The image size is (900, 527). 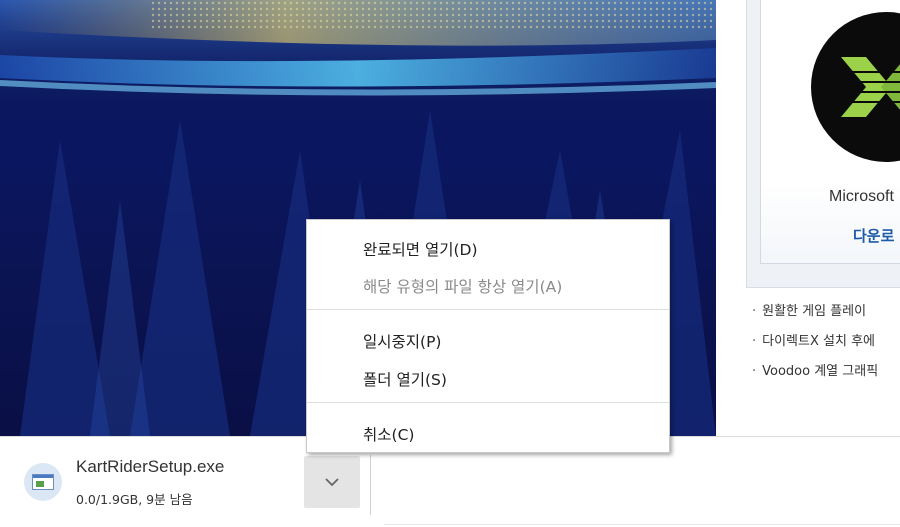 I want to click on menu-item-label: 취소(C), so click(x=389, y=435).